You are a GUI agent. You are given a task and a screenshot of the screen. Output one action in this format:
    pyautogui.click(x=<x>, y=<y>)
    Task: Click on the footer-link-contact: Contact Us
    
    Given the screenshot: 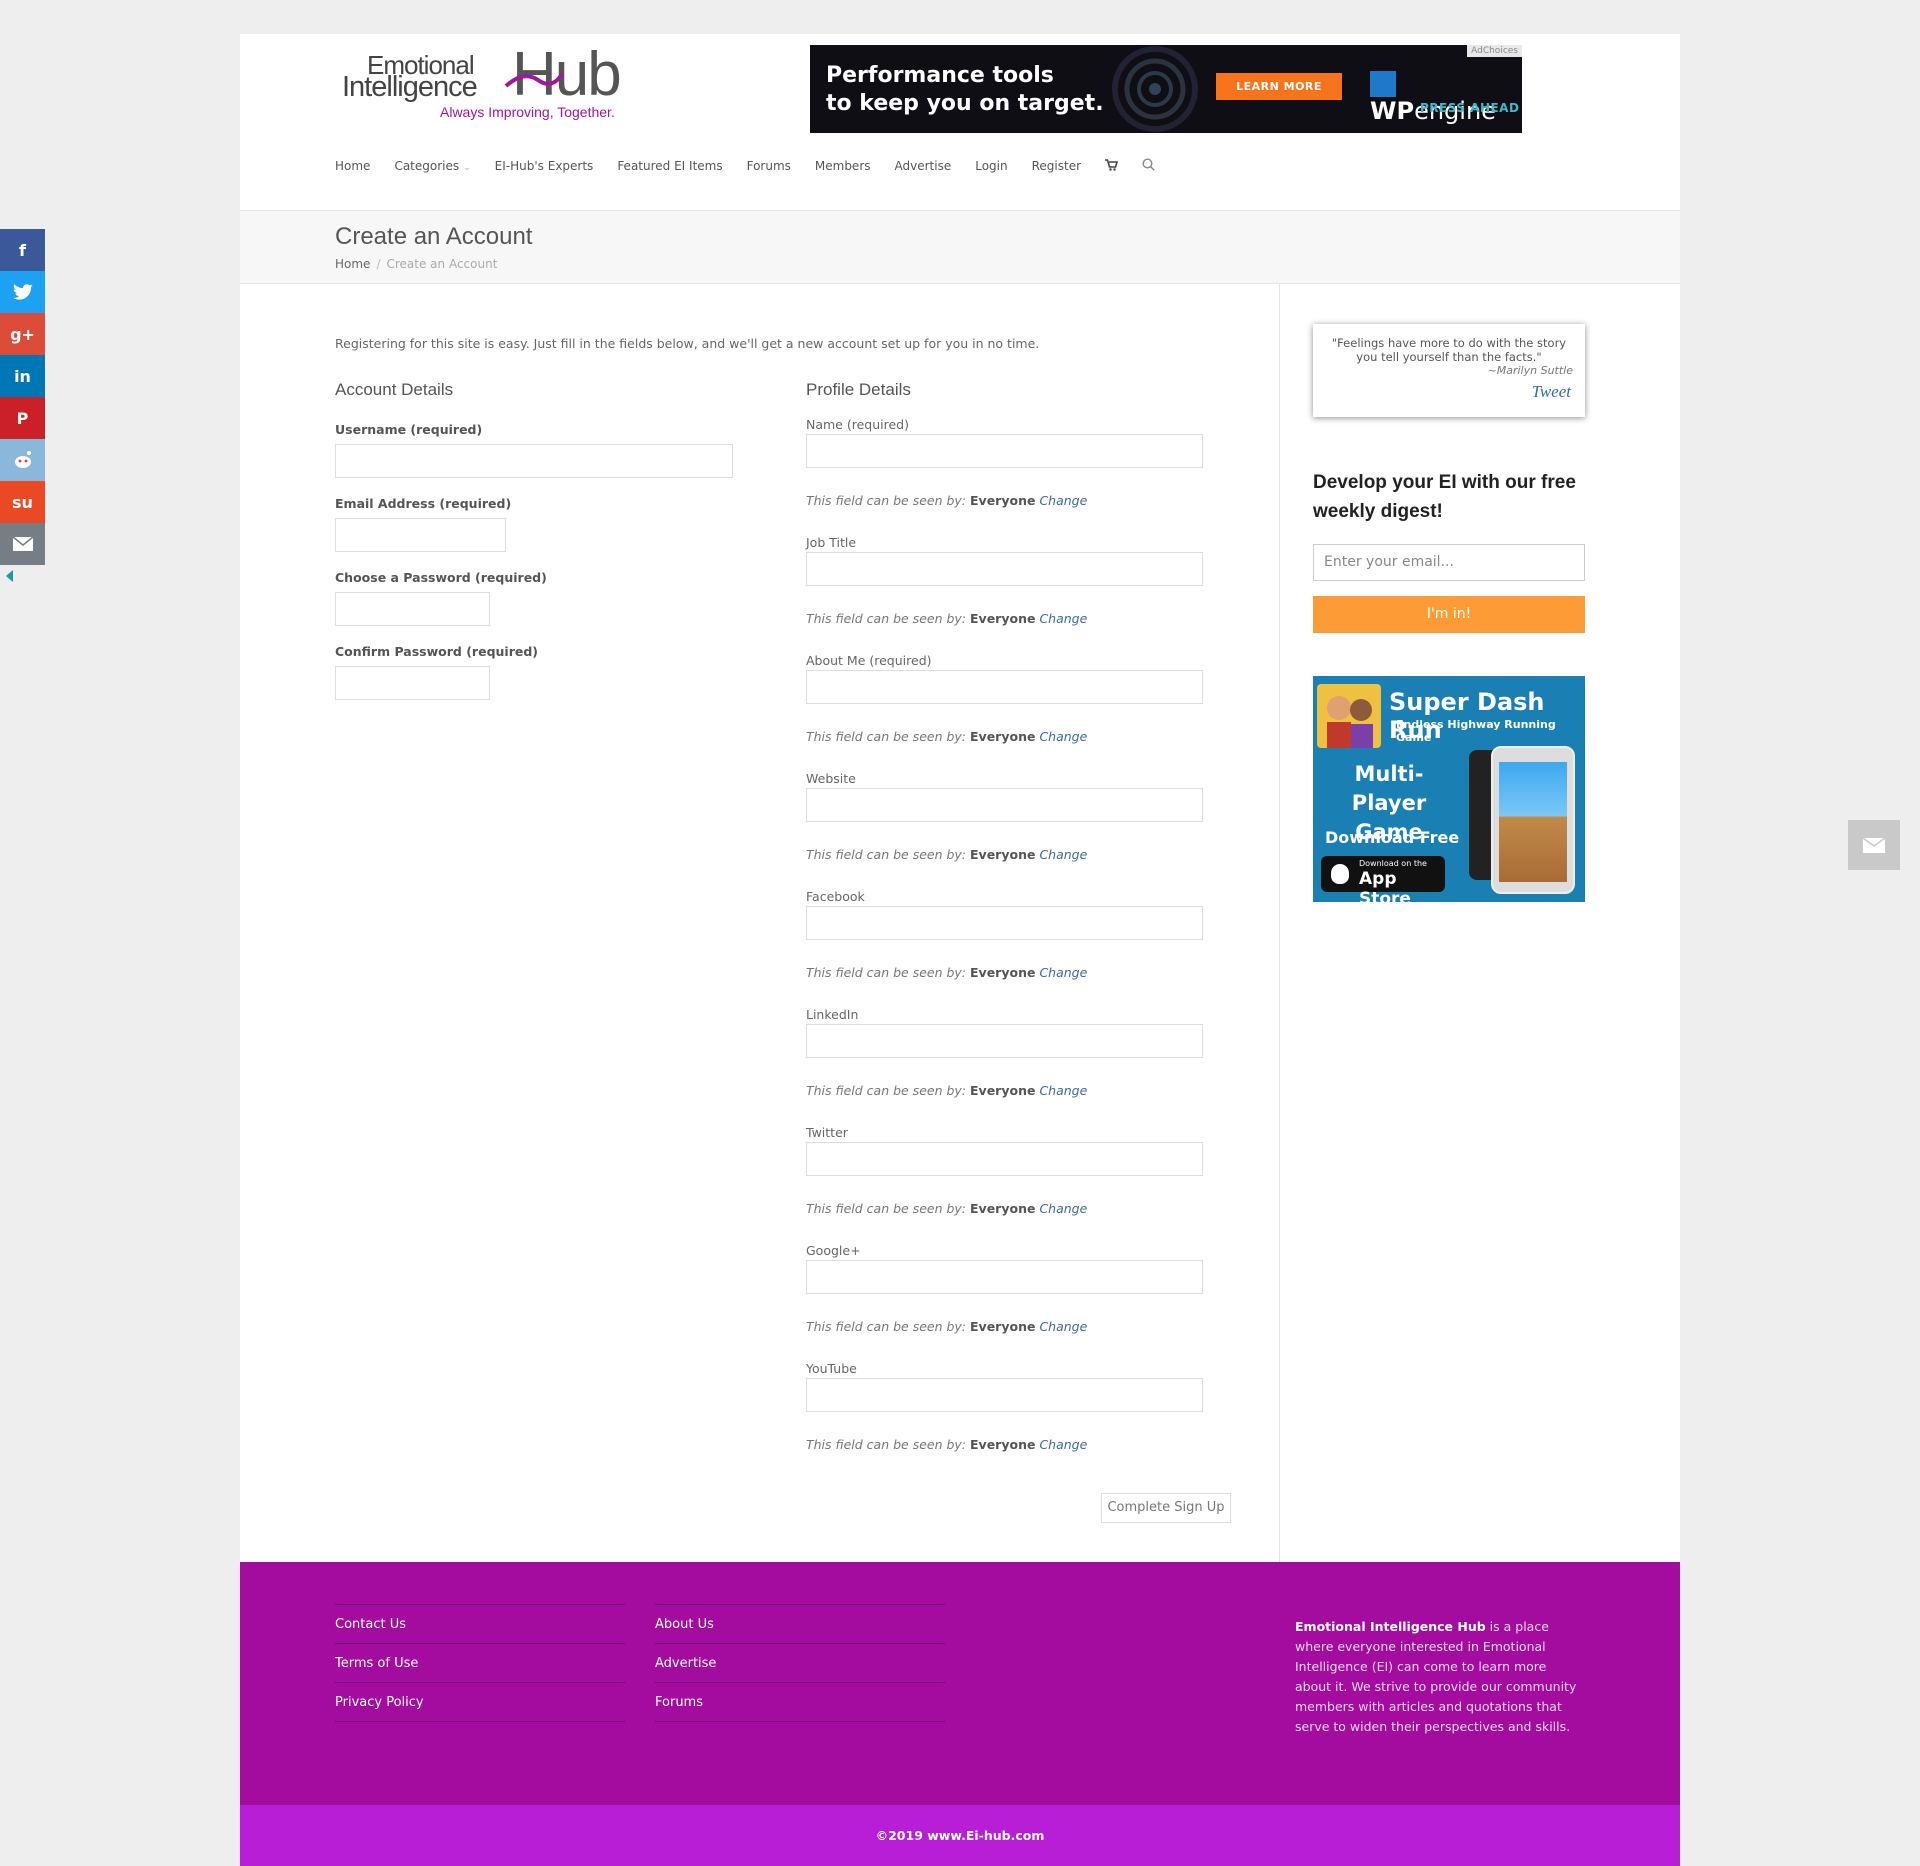 What is the action you would take?
    pyautogui.click(x=480, y=1624)
    